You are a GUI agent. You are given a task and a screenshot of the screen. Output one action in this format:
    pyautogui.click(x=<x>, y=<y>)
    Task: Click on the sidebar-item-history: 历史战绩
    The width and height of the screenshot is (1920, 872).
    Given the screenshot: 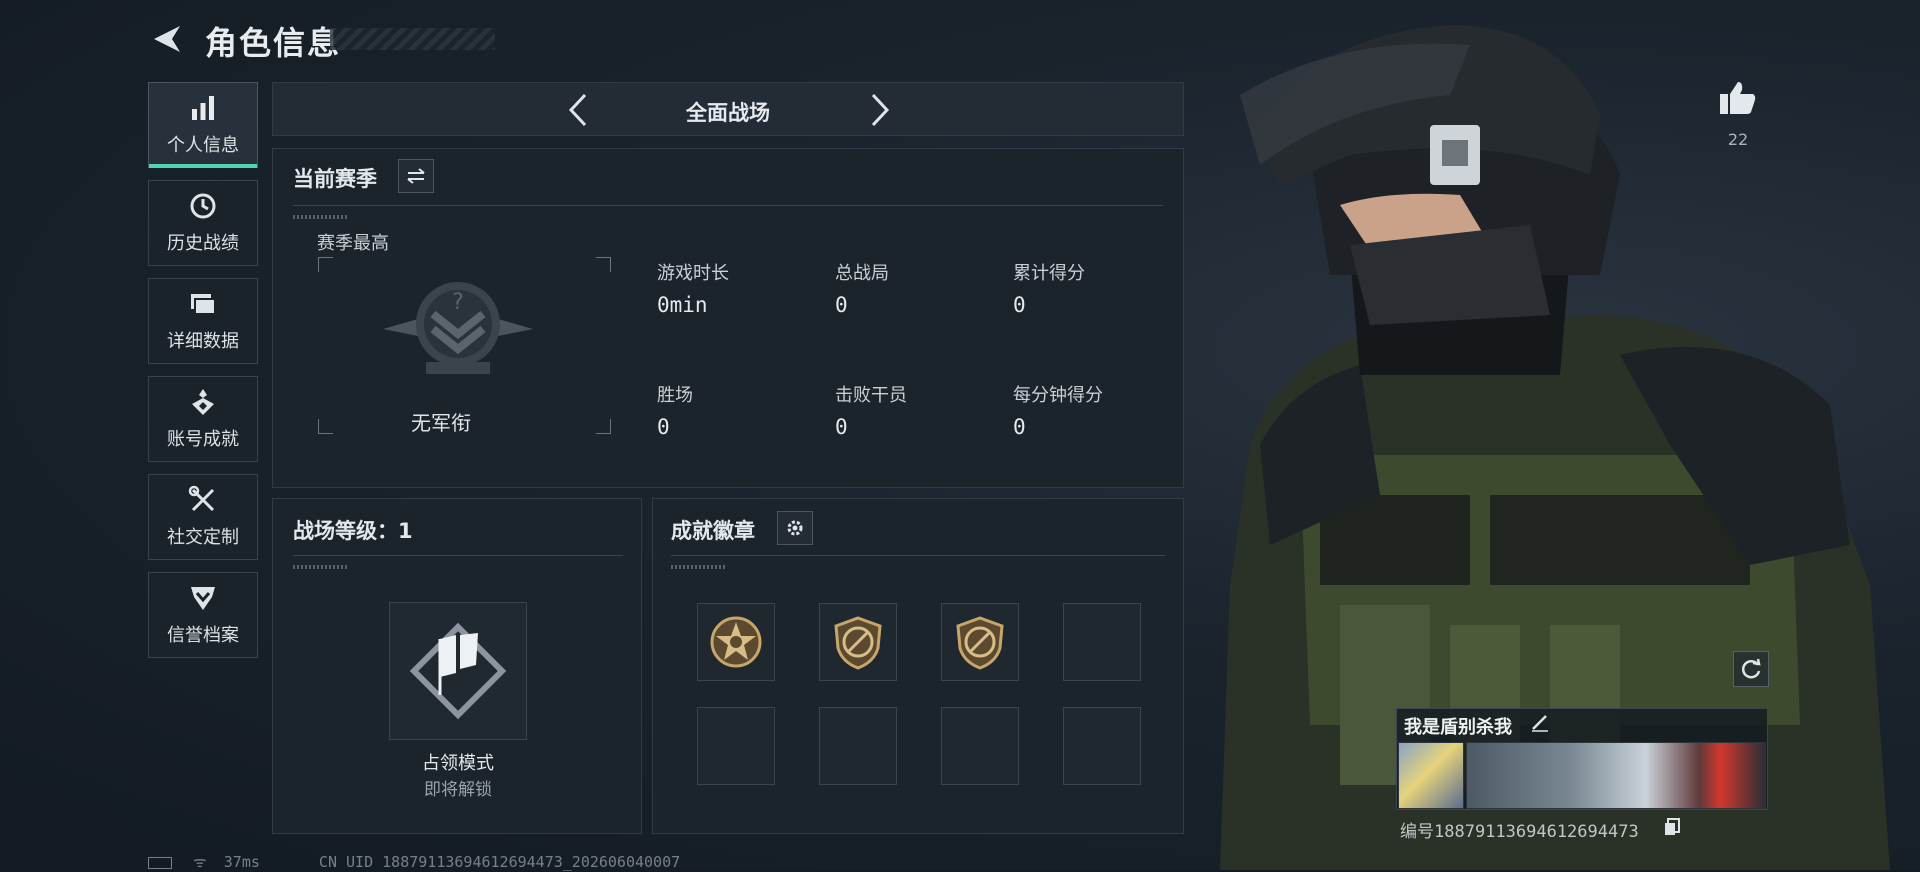 What is the action you would take?
    pyautogui.click(x=203, y=223)
    